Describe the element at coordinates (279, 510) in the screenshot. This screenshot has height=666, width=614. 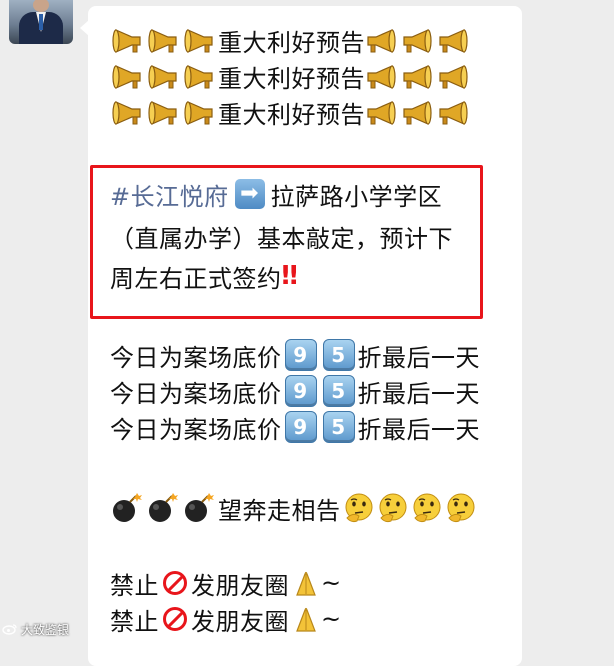
I see `news-text: 望奔走相告` at that location.